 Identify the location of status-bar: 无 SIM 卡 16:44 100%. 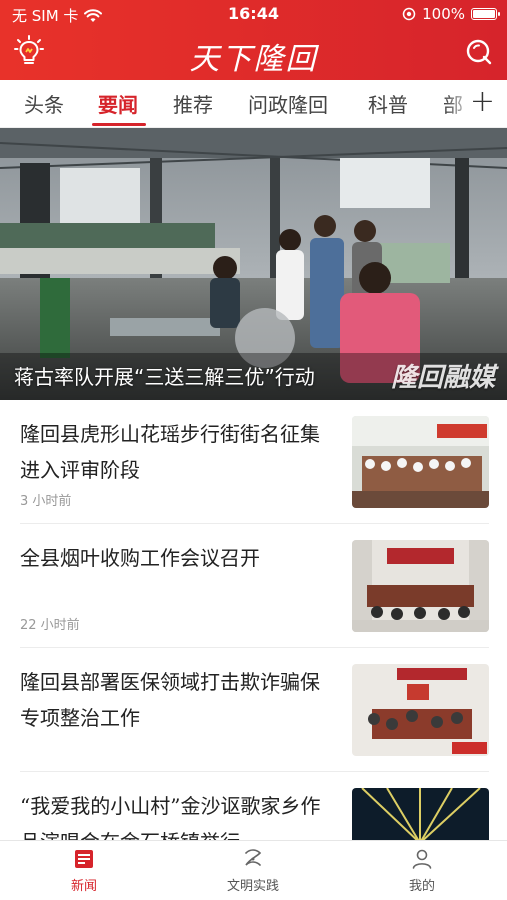
(253, 14).